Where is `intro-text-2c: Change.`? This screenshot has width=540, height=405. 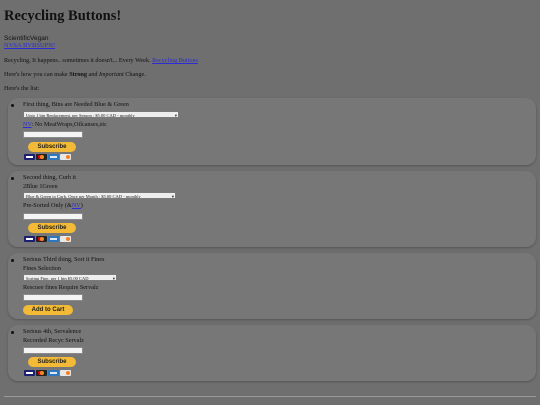
intro-text-2c: Change. is located at coordinates (134, 74).